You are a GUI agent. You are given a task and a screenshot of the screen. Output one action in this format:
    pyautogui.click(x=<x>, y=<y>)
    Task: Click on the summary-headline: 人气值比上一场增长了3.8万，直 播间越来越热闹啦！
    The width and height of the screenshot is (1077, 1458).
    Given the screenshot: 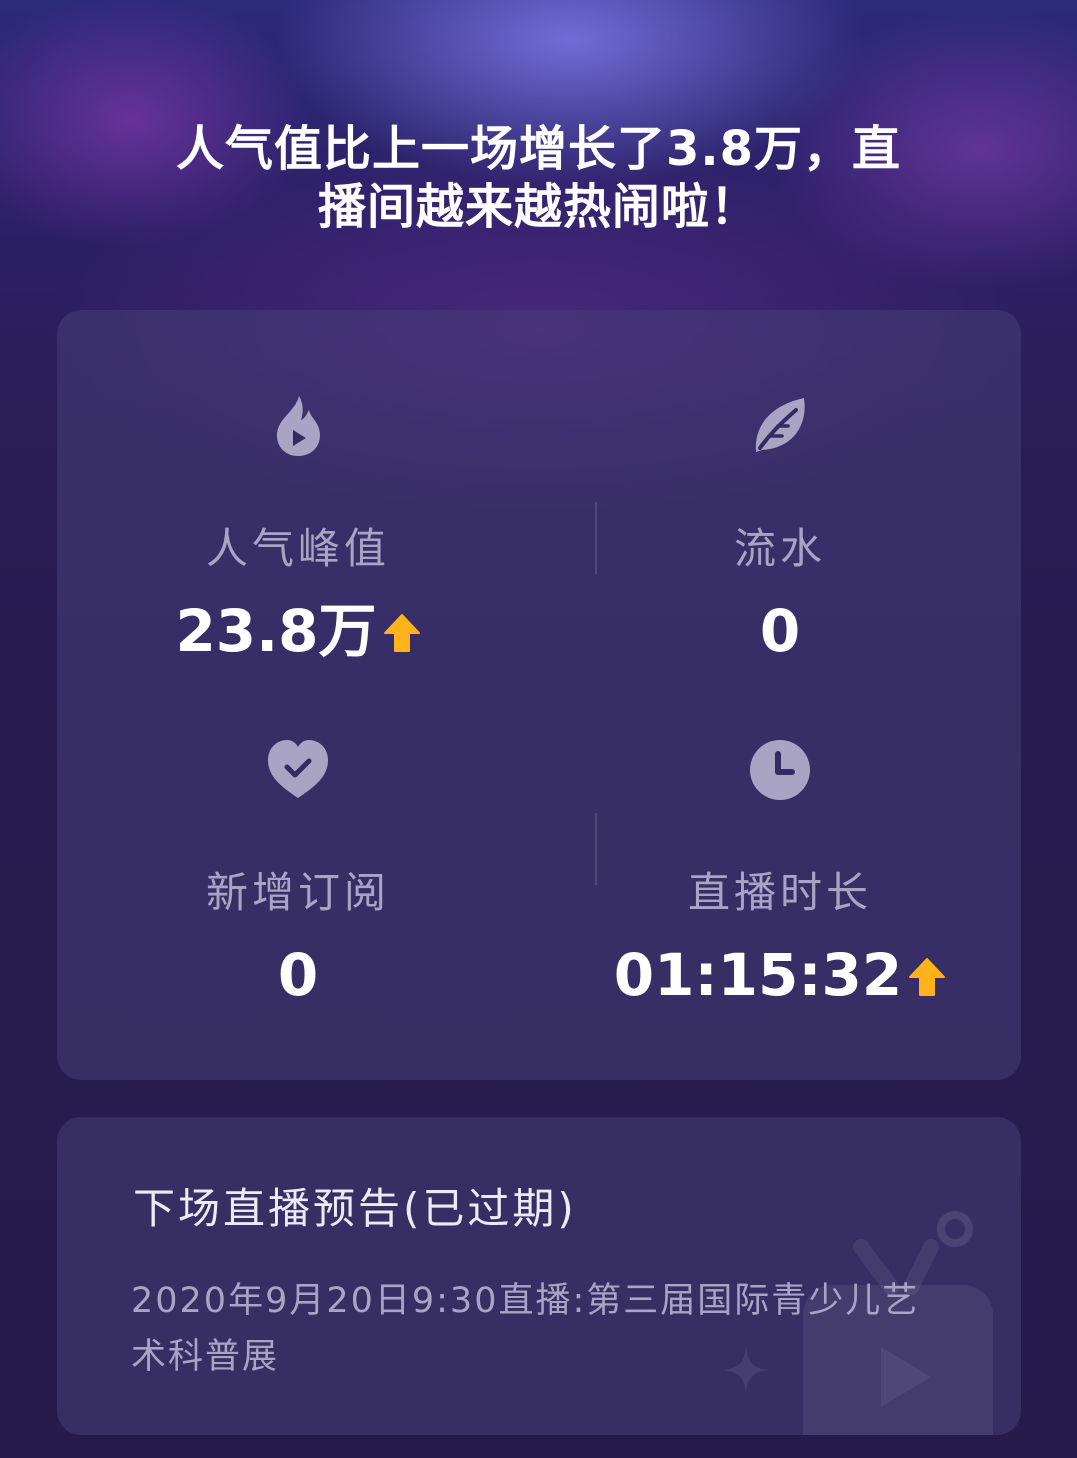 What is the action you would take?
    pyautogui.click(x=538, y=178)
    